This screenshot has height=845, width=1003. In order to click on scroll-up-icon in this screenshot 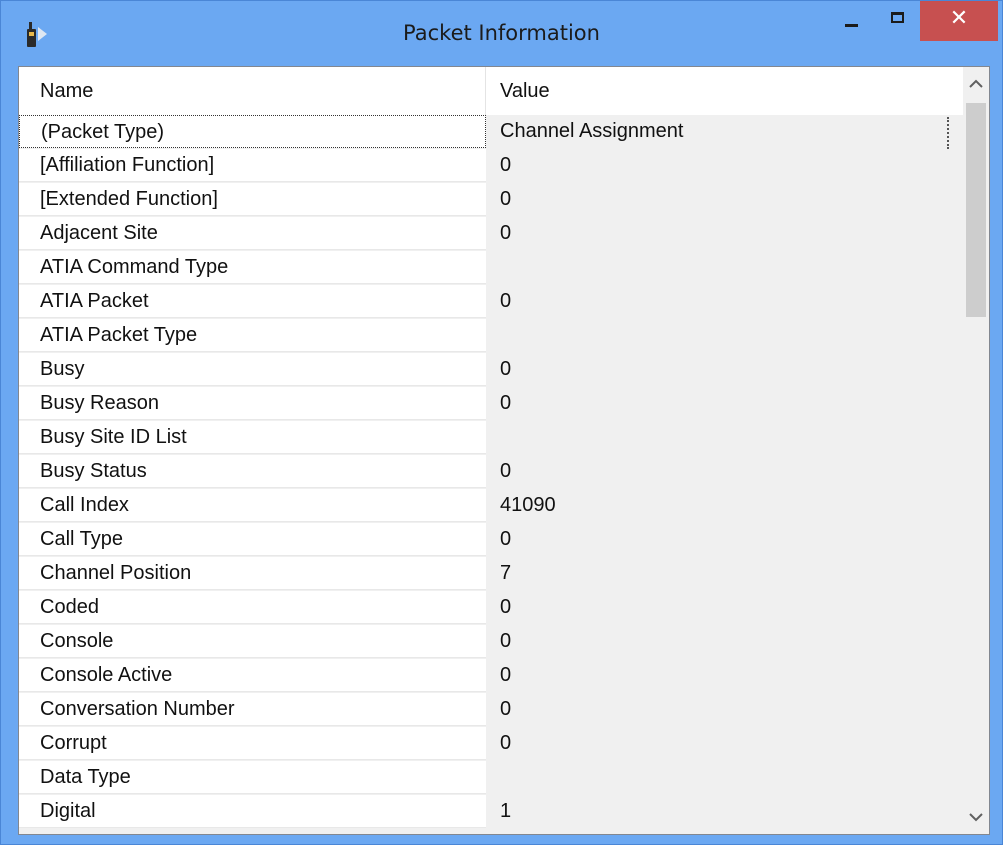, I will do `click(976, 83)`.